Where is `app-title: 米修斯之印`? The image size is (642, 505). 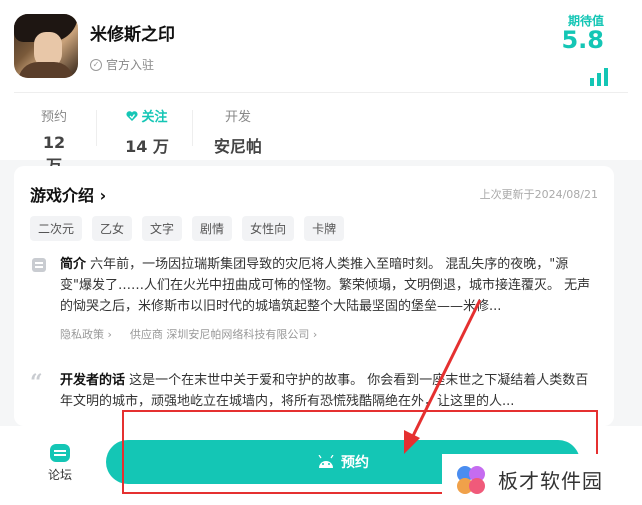 app-title: 米修斯之印 is located at coordinates (132, 35).